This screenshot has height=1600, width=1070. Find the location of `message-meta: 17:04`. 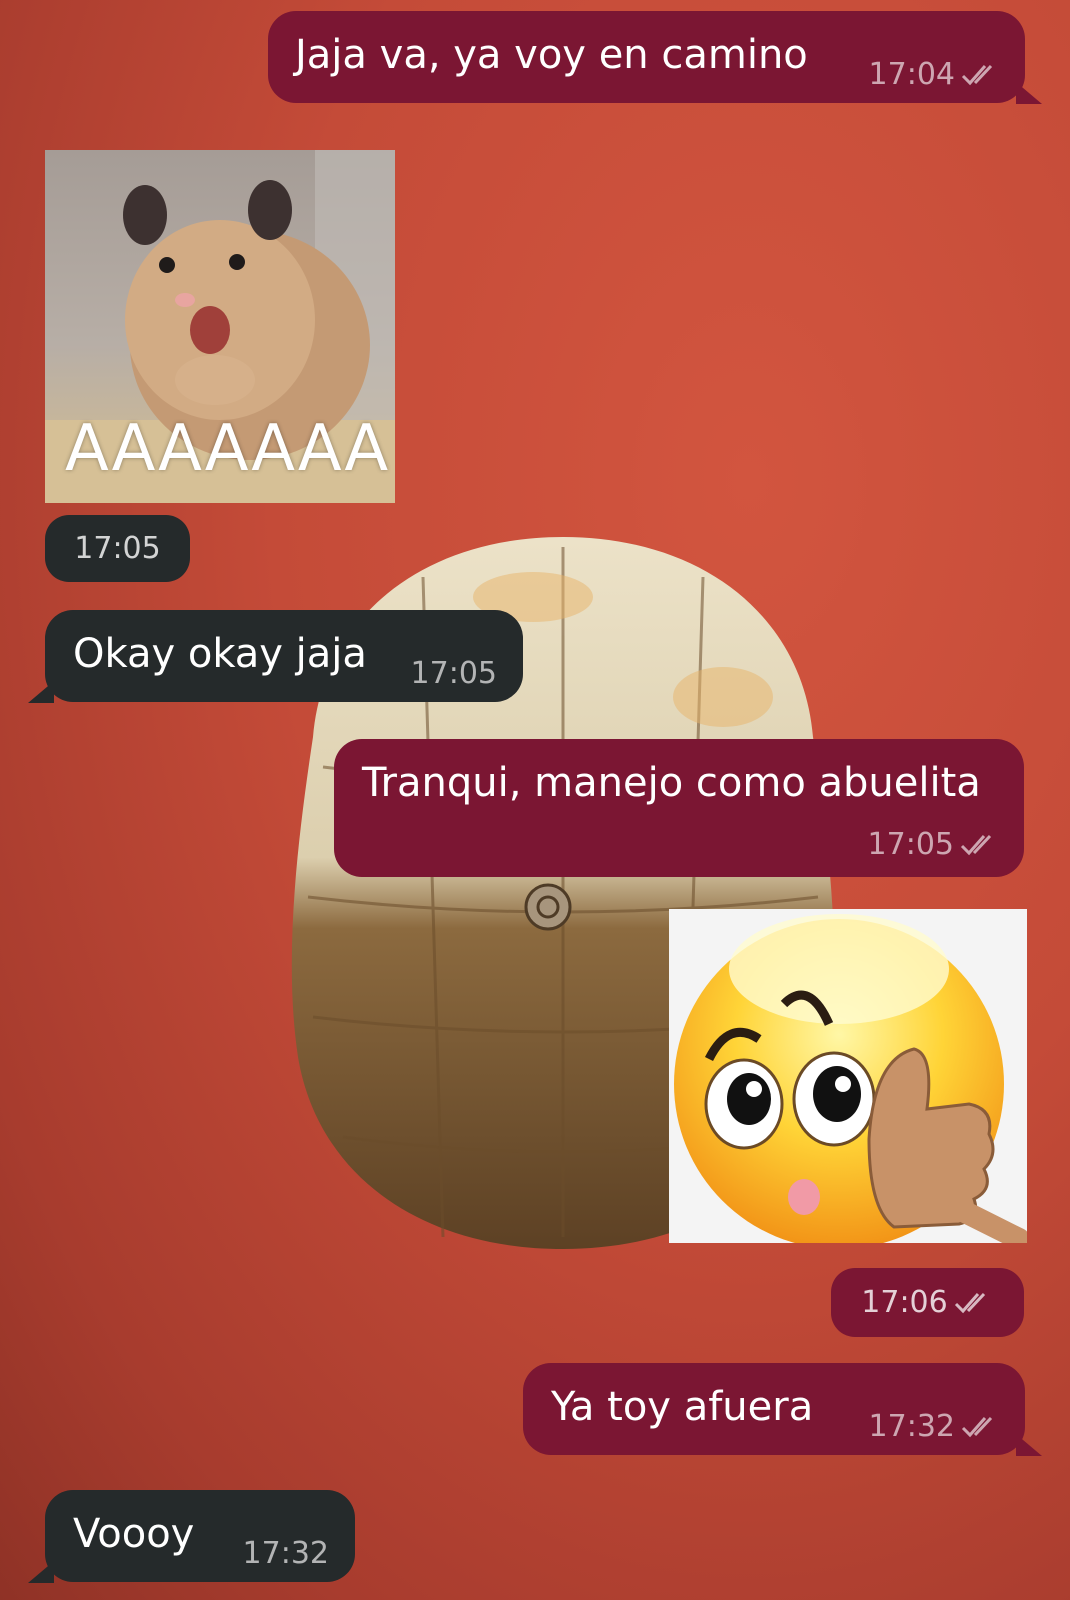

message-meta: 17:04 is located at coordinates (935, 74).